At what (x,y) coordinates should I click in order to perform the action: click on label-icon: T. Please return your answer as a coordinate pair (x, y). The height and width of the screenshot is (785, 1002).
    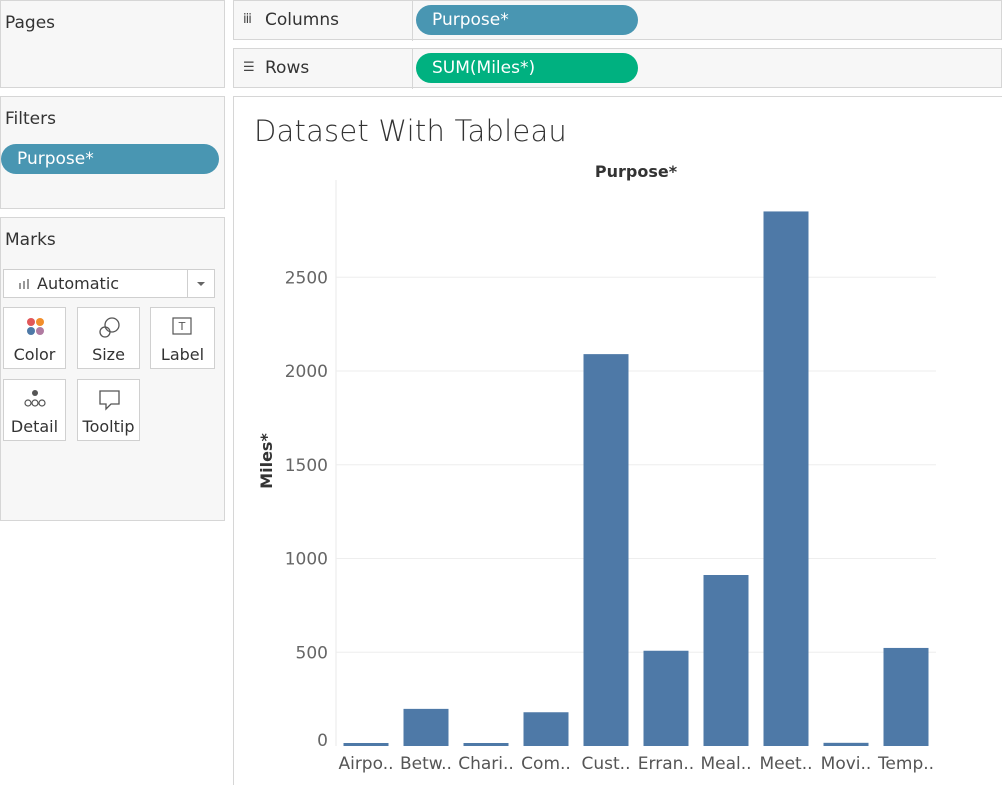
    Looking at the image, I should click on (182, 326).